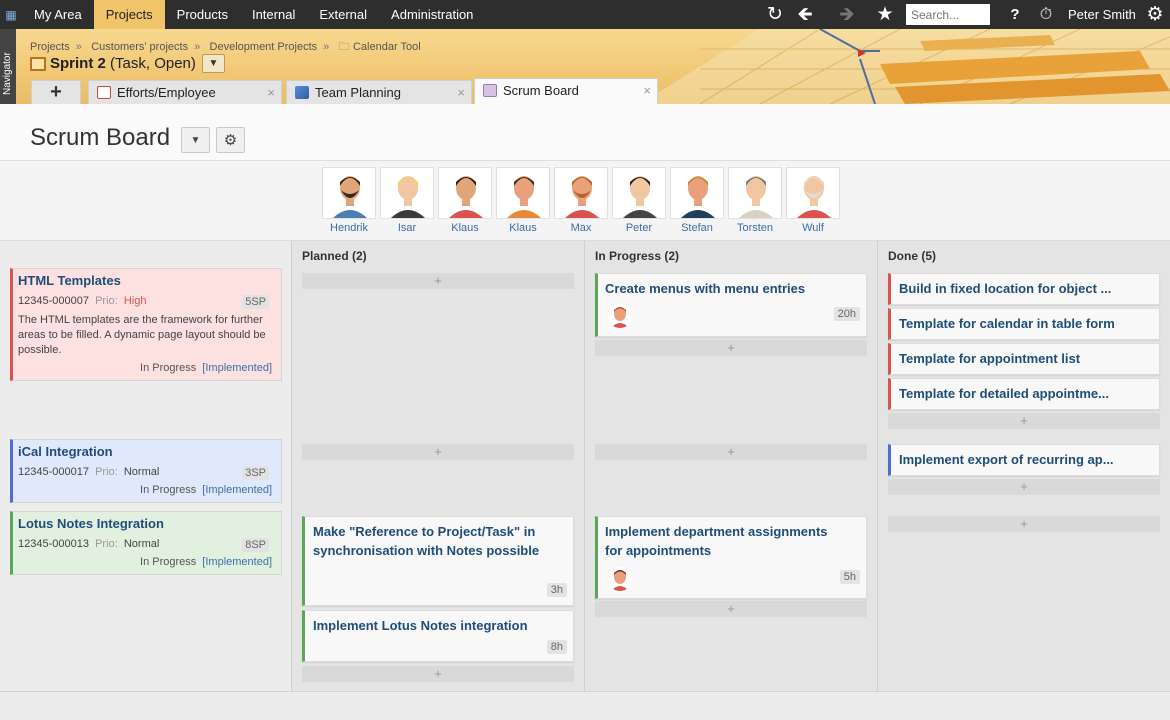 The height and width of the screenshot is (720, 1170). I want to click on story-id: 12345-000013, so click(53, 544).